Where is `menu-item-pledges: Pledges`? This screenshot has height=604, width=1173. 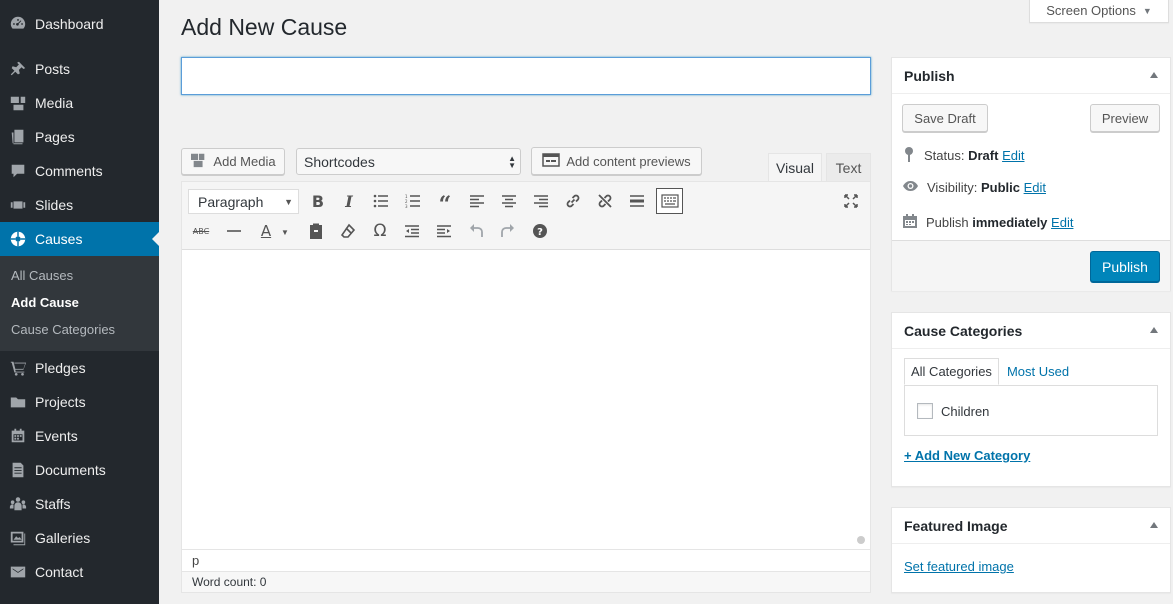 menu-item-pledges: Pledges is located at coordinates (79, 368).